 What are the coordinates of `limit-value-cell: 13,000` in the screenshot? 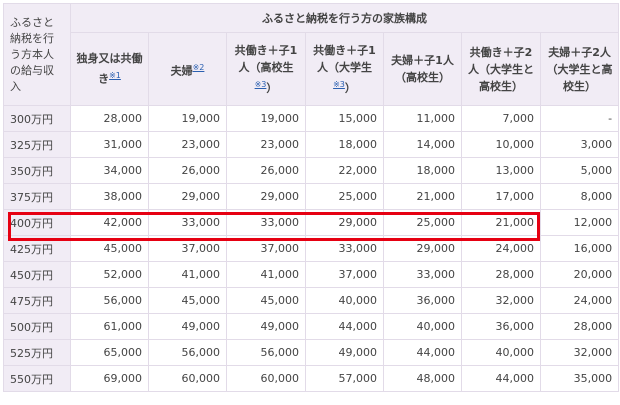 It's located at (501, 170).